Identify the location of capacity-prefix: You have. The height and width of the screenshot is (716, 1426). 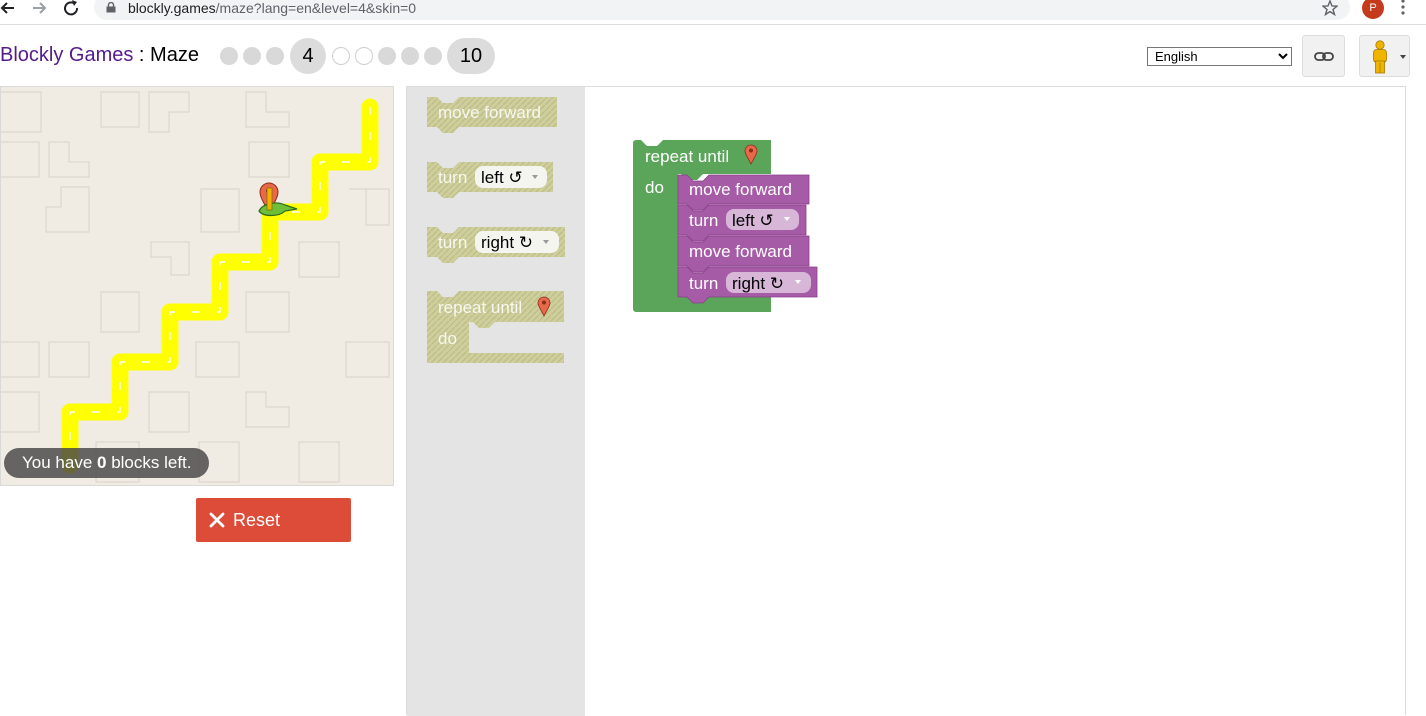
(59, 462).